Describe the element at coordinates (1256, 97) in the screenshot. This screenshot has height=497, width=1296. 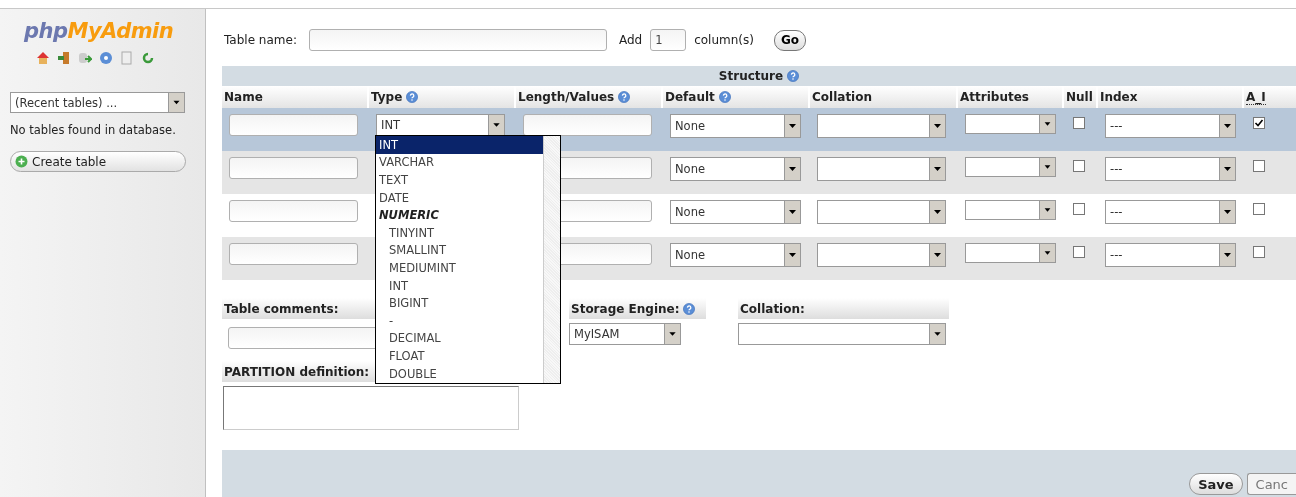
I see `column-label: A_I` at that location.